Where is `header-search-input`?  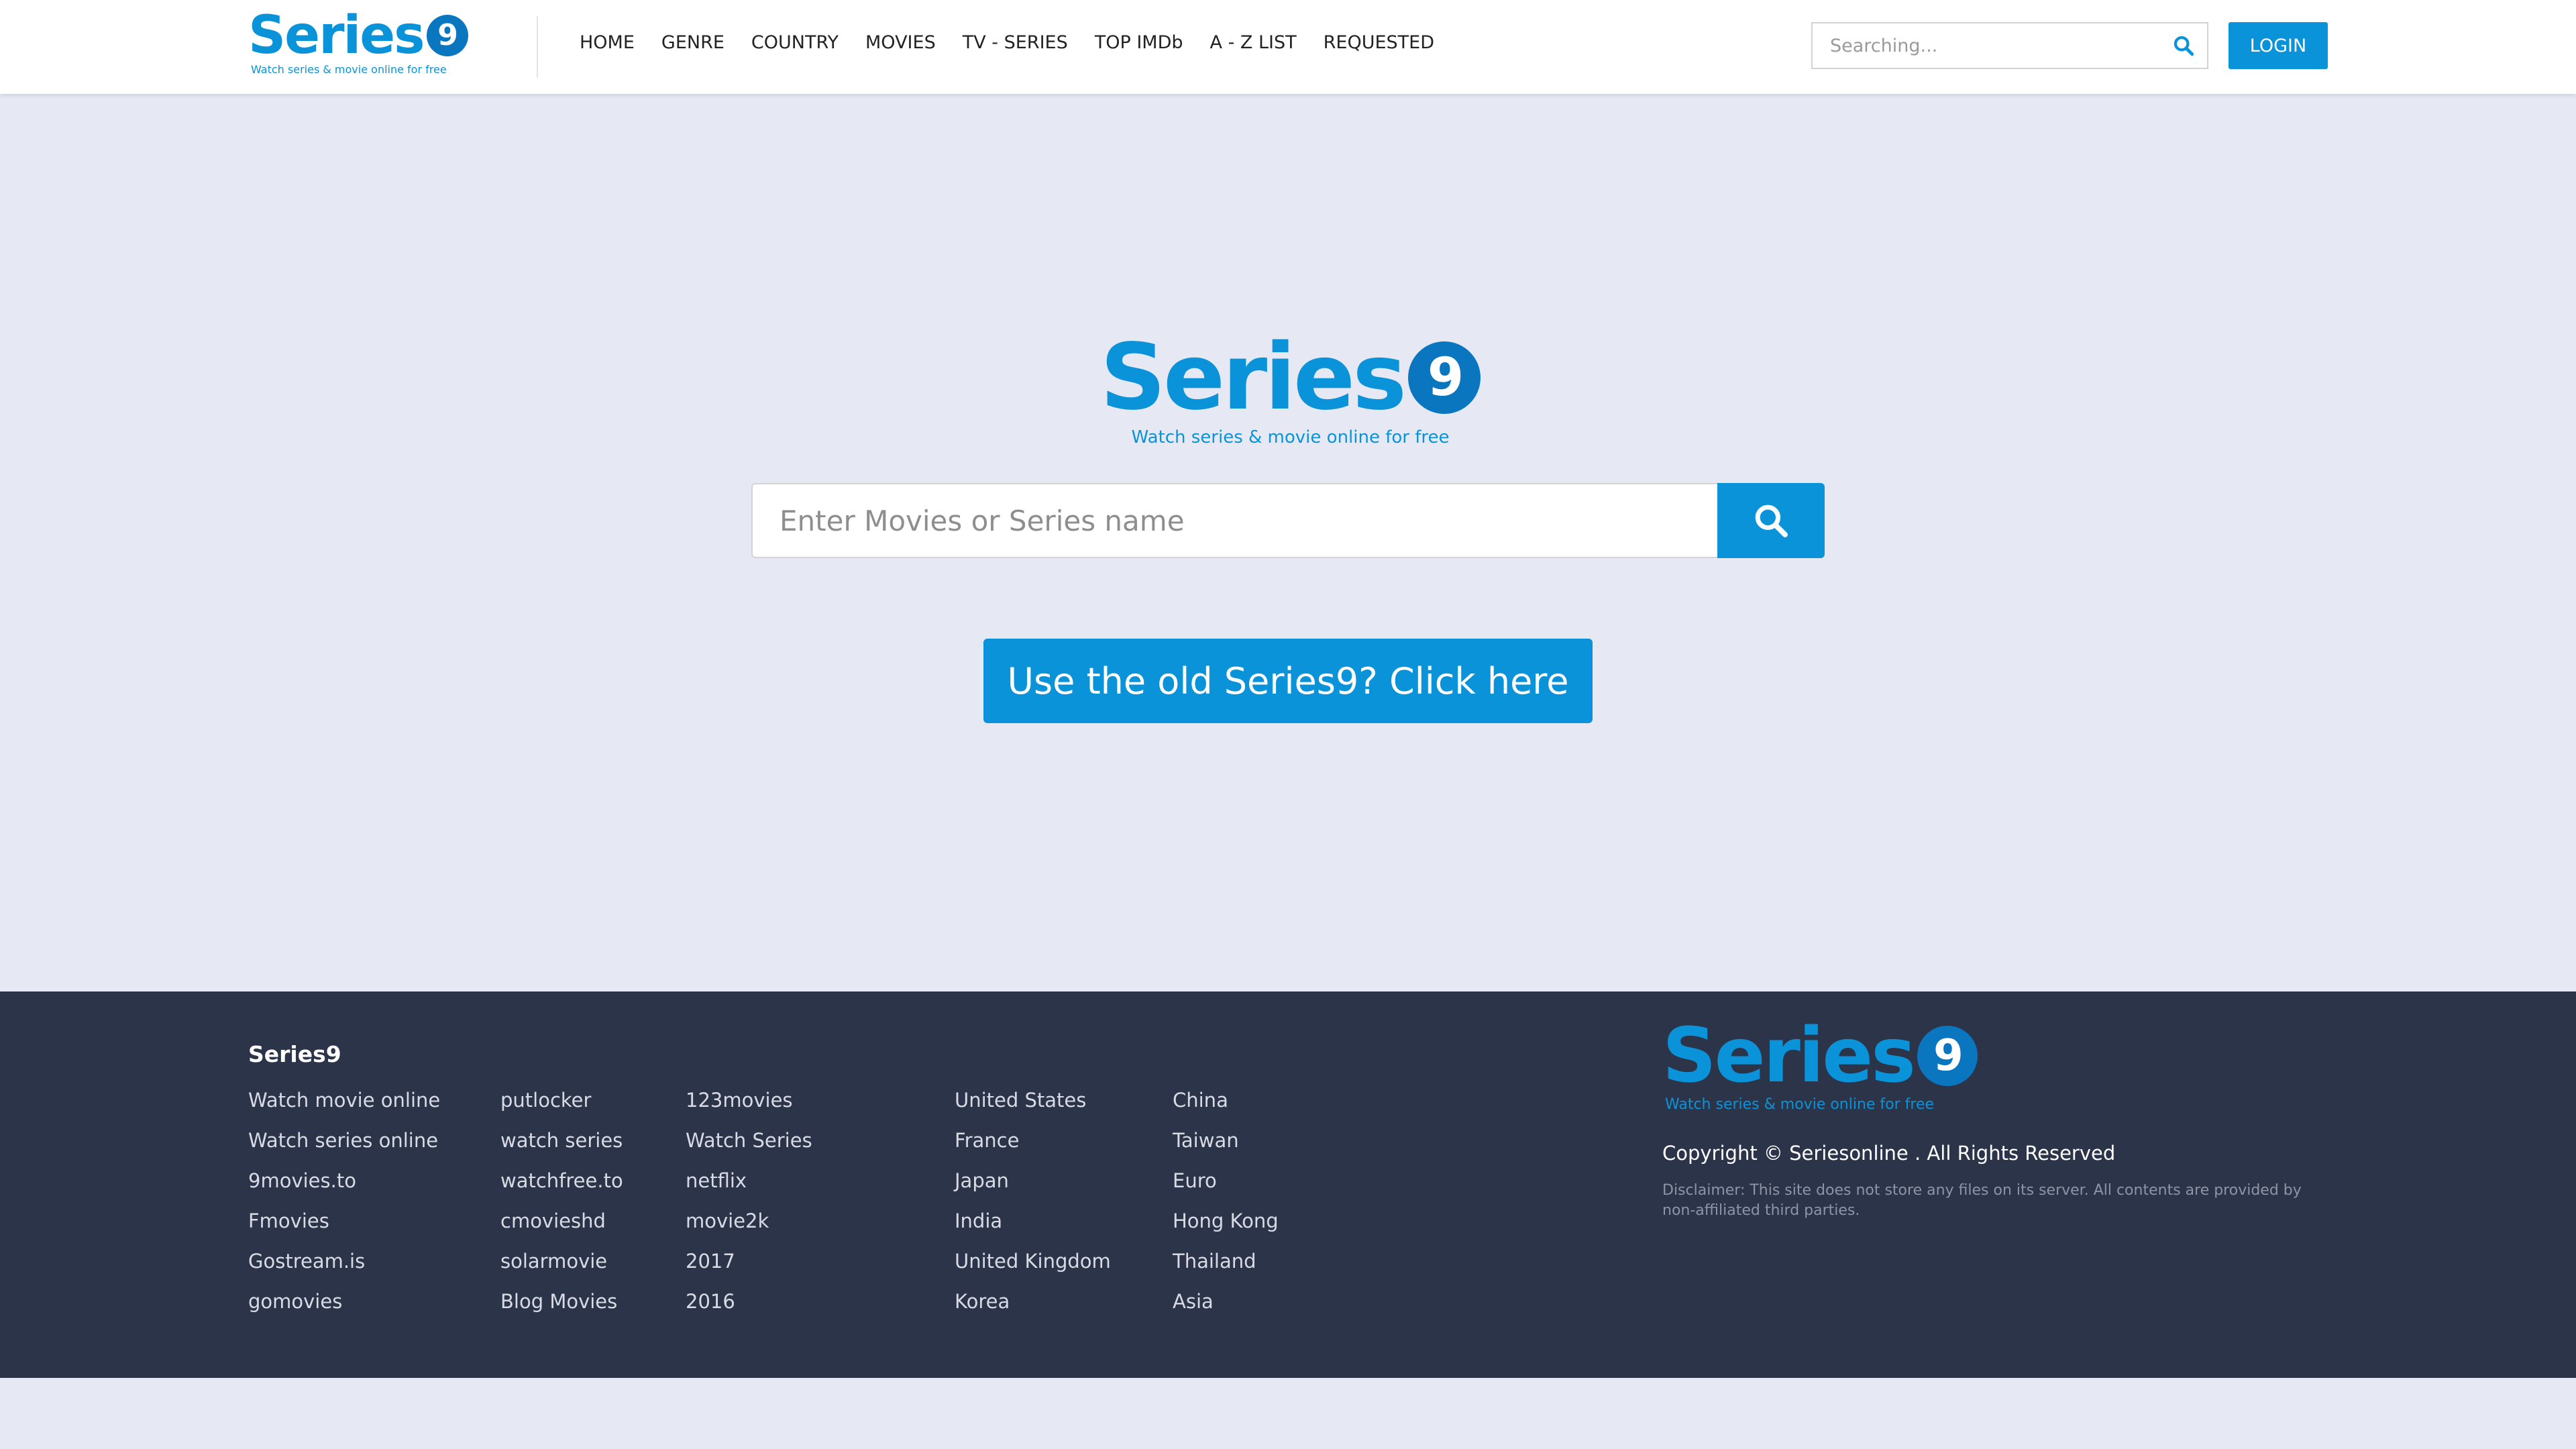
header-search-input is located at coordinates (1986, 45).